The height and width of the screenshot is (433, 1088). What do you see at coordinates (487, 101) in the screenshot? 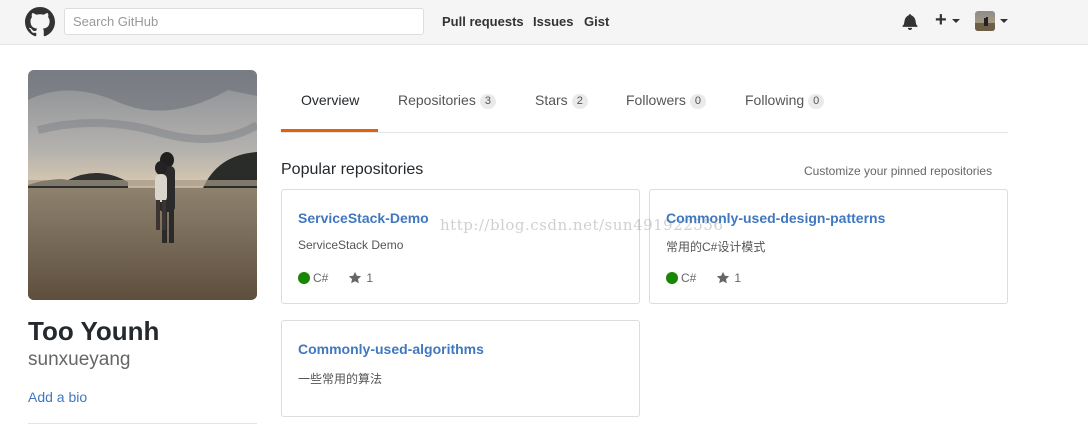
I see `tab-counter: 3` at bounding box center [487, 101].